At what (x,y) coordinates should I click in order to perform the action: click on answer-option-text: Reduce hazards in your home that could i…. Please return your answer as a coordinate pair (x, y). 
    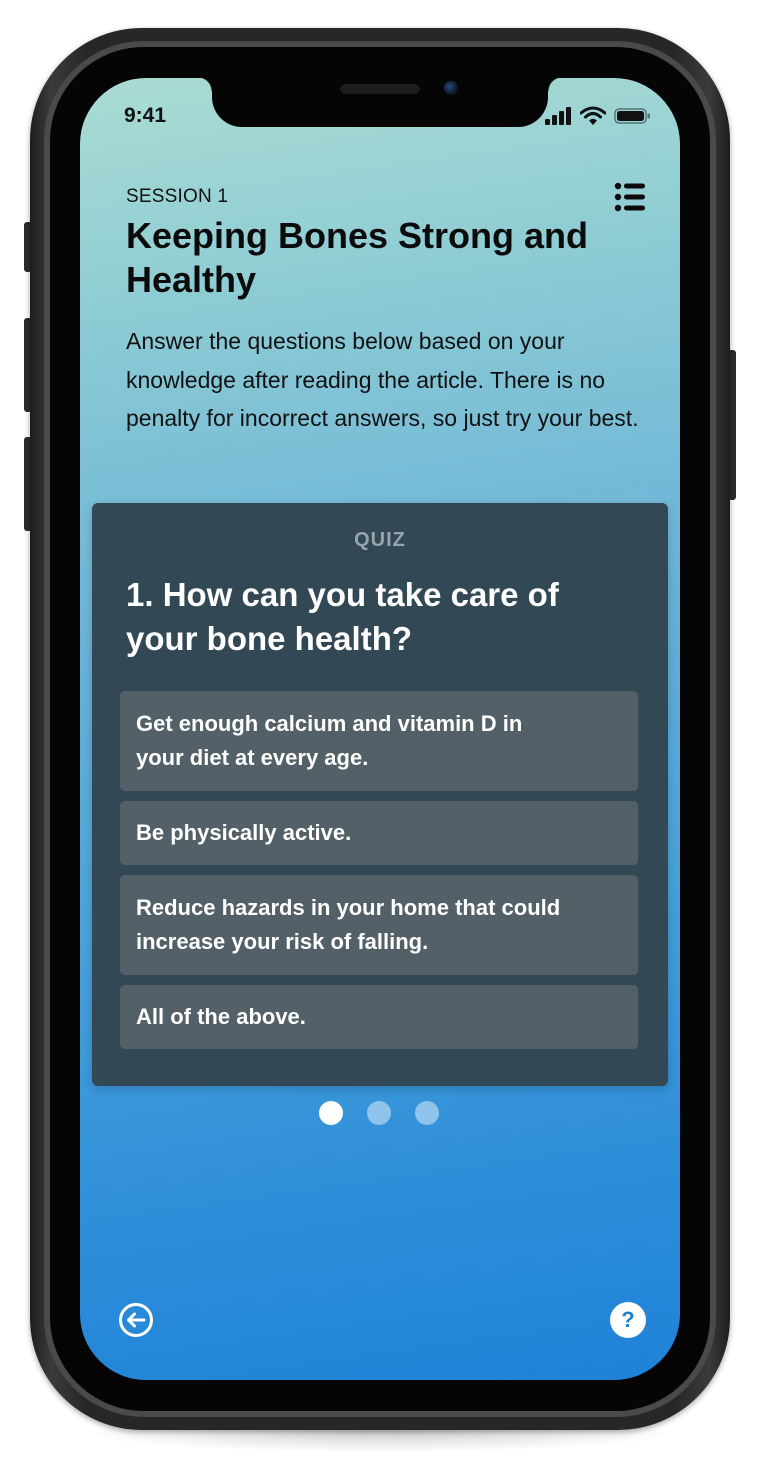
    Looking at the image, I should click on (348, 924).